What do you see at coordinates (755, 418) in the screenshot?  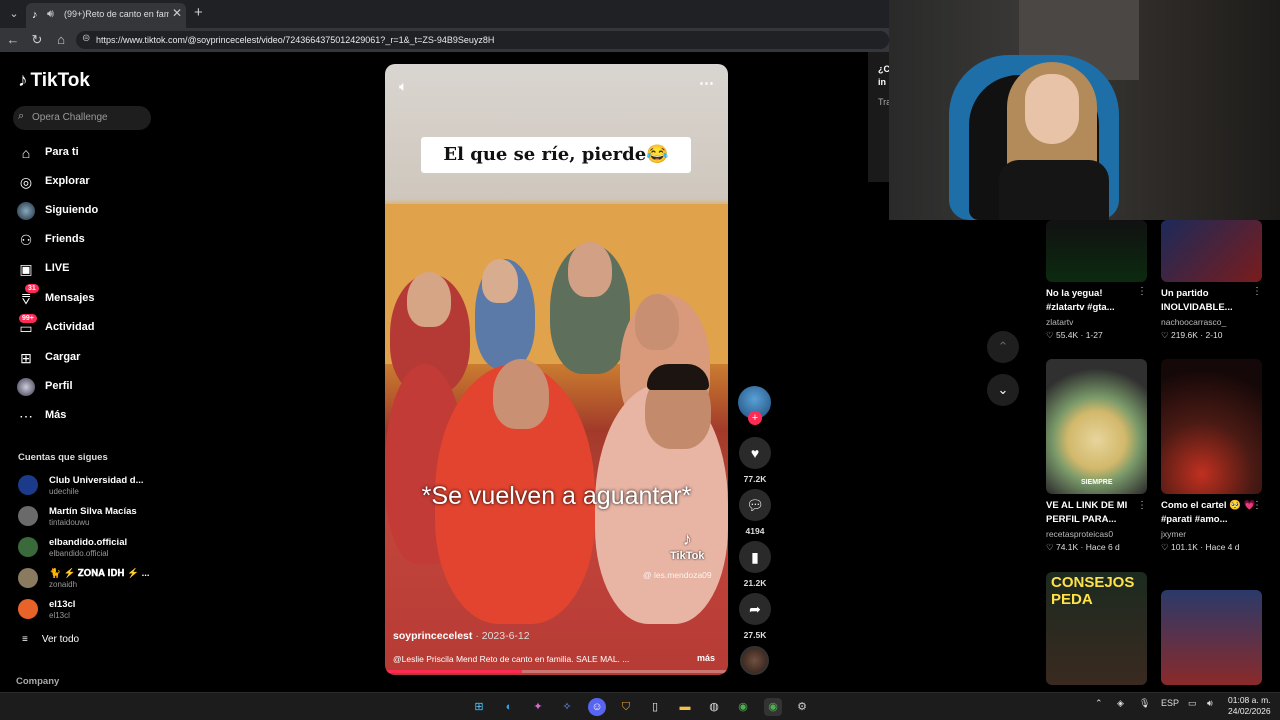 I see `follow-button: +` at bounding box center [755, 418].